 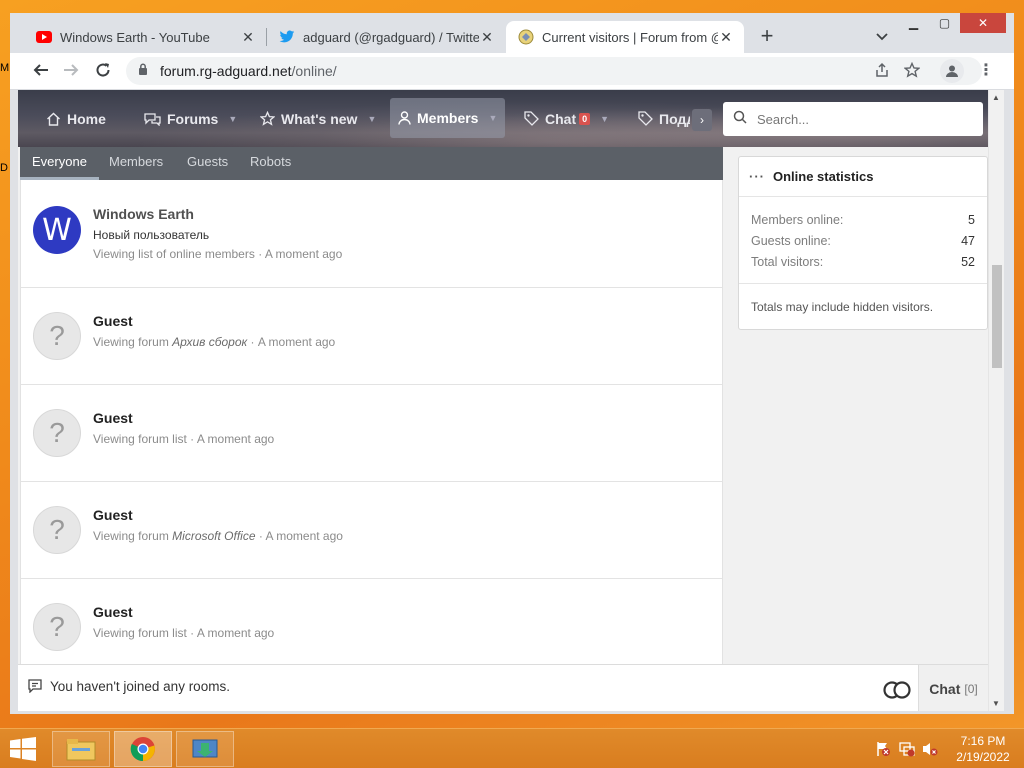 I want to click on nav-home-label: Home, so click(x=86, y=118).